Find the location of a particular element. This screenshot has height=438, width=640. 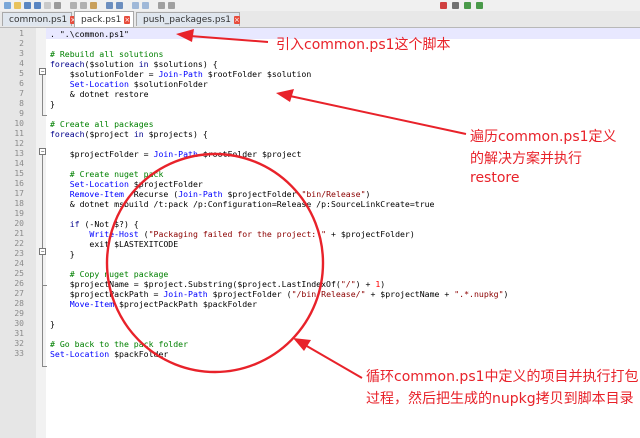

replace-icon is located at coordinates (145, 5).